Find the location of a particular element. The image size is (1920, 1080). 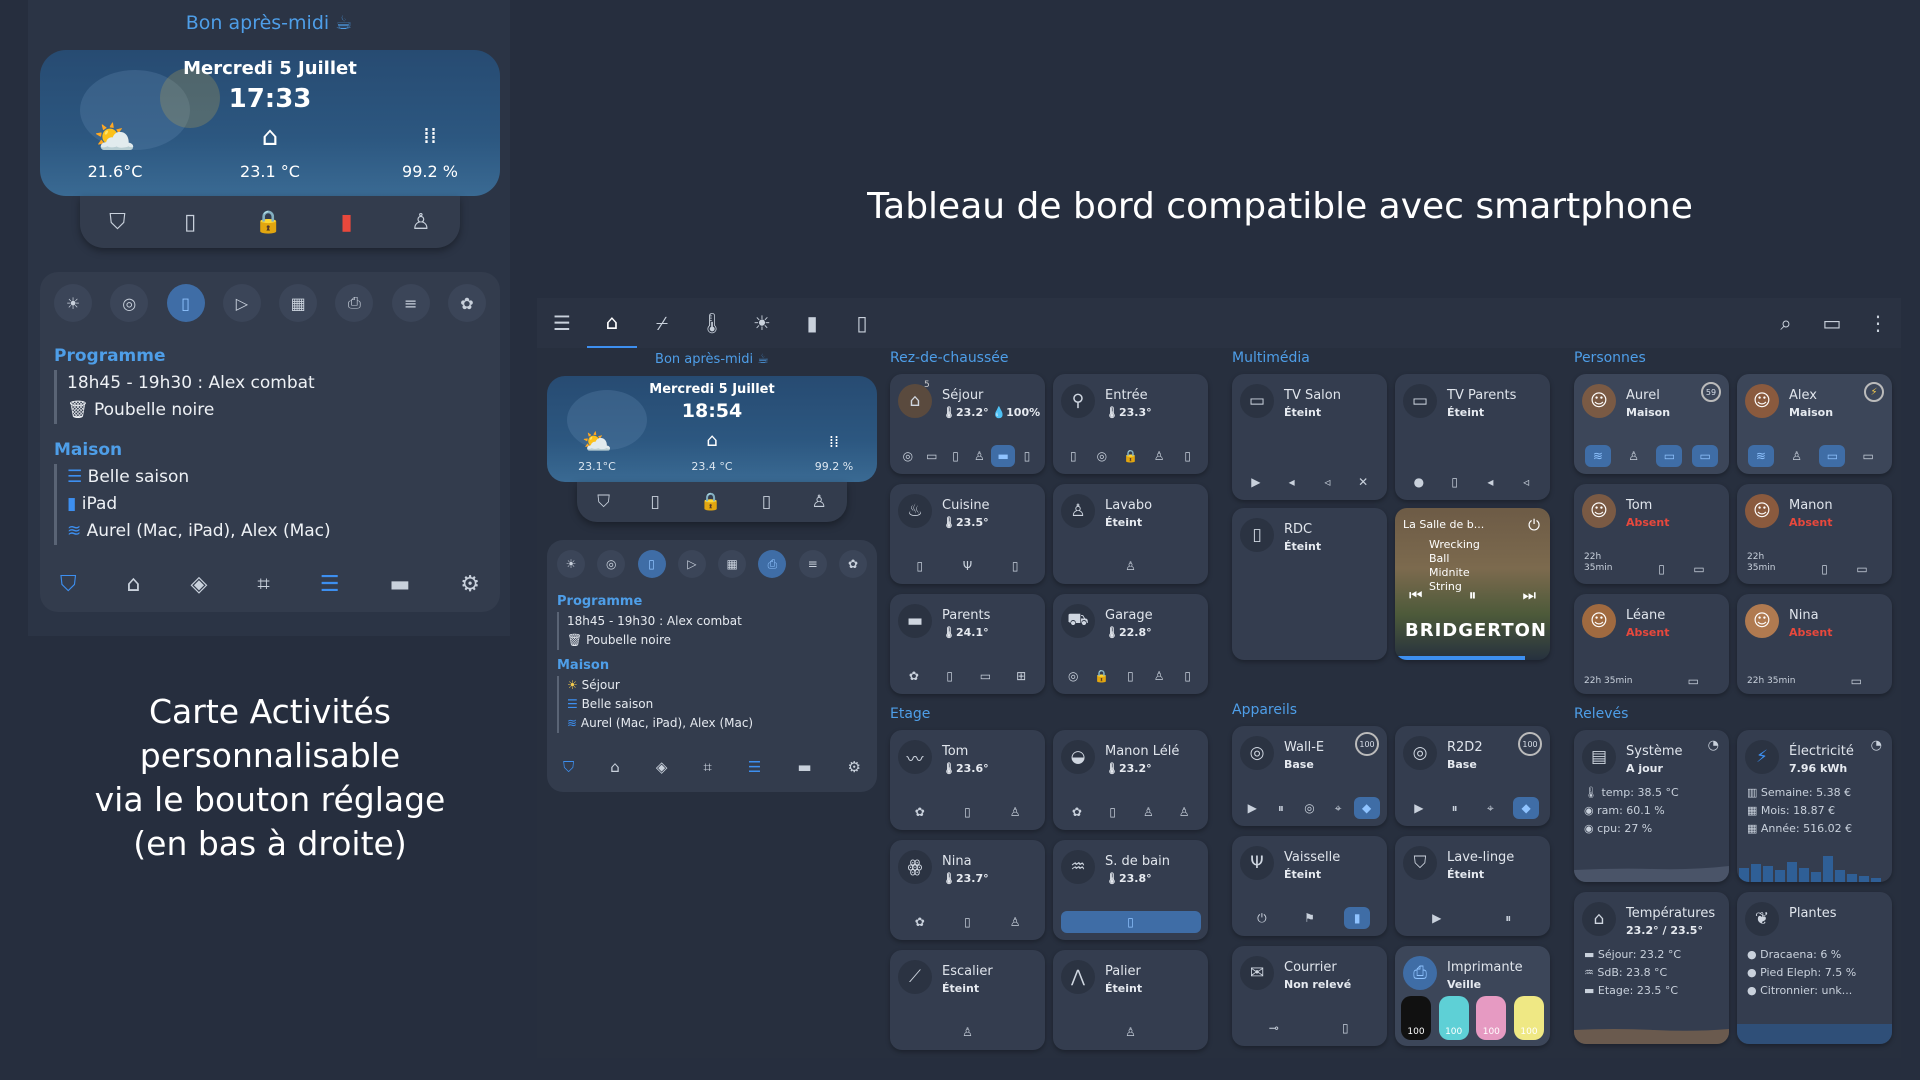

broom-tab-icon: ⌿ is located at coordinates (662, 323).